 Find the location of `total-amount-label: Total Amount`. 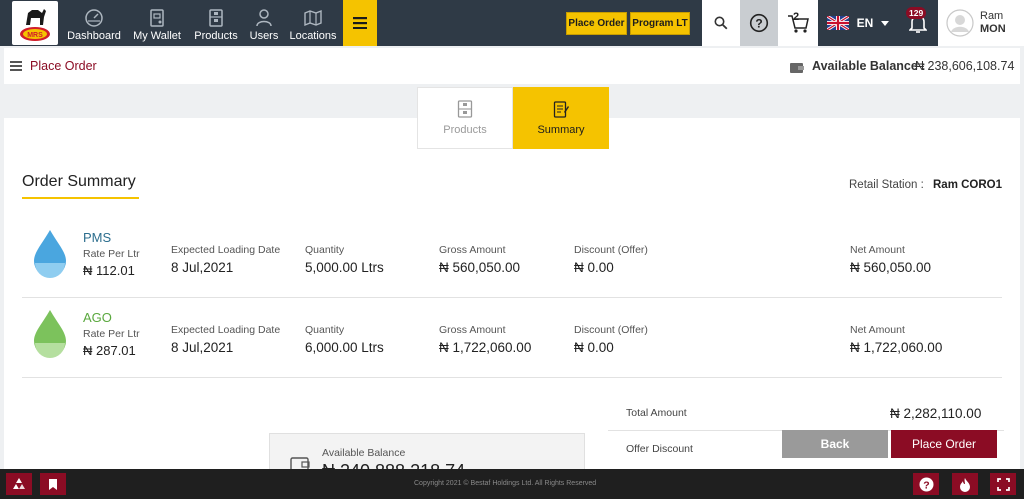

total-amount-label: Total Amount is located at coordinates (656, 413).